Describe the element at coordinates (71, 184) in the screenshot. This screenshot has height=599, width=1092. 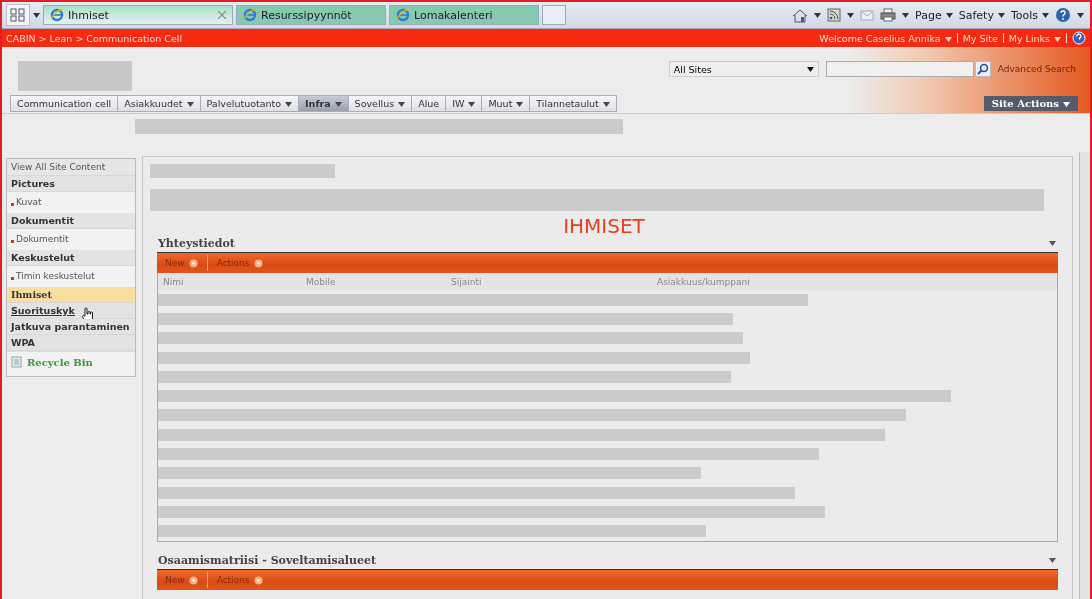
I see `sidebar-heading: Pictures` at that location.